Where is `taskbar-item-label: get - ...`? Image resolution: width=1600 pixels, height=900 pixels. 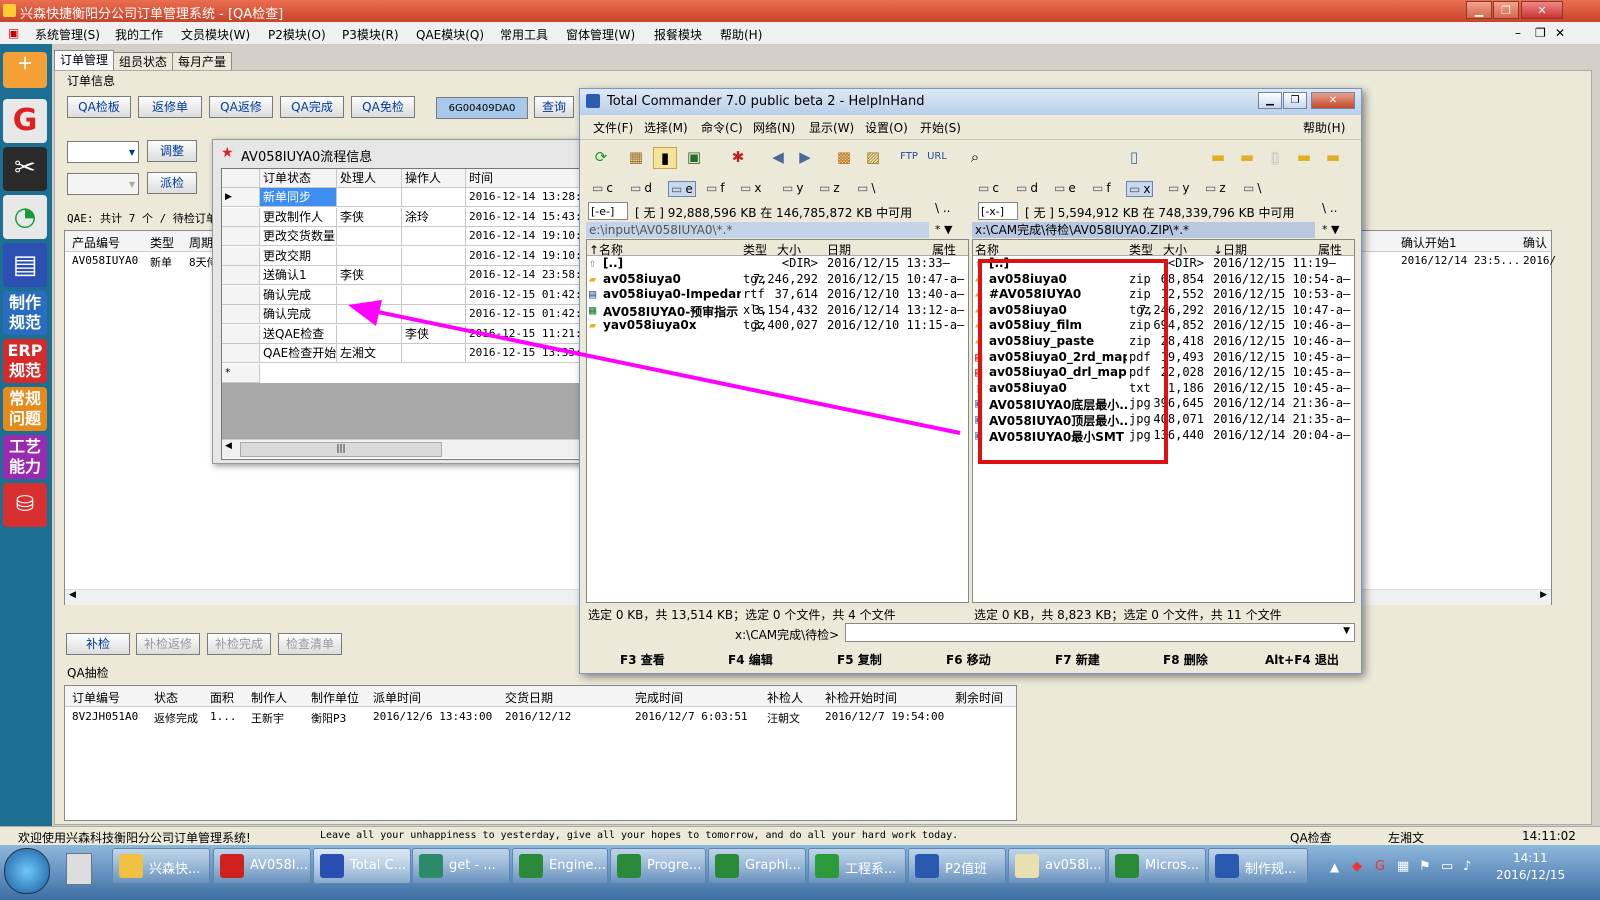 taskbar-item-label: get - ... is located at coordinates (472, 865).